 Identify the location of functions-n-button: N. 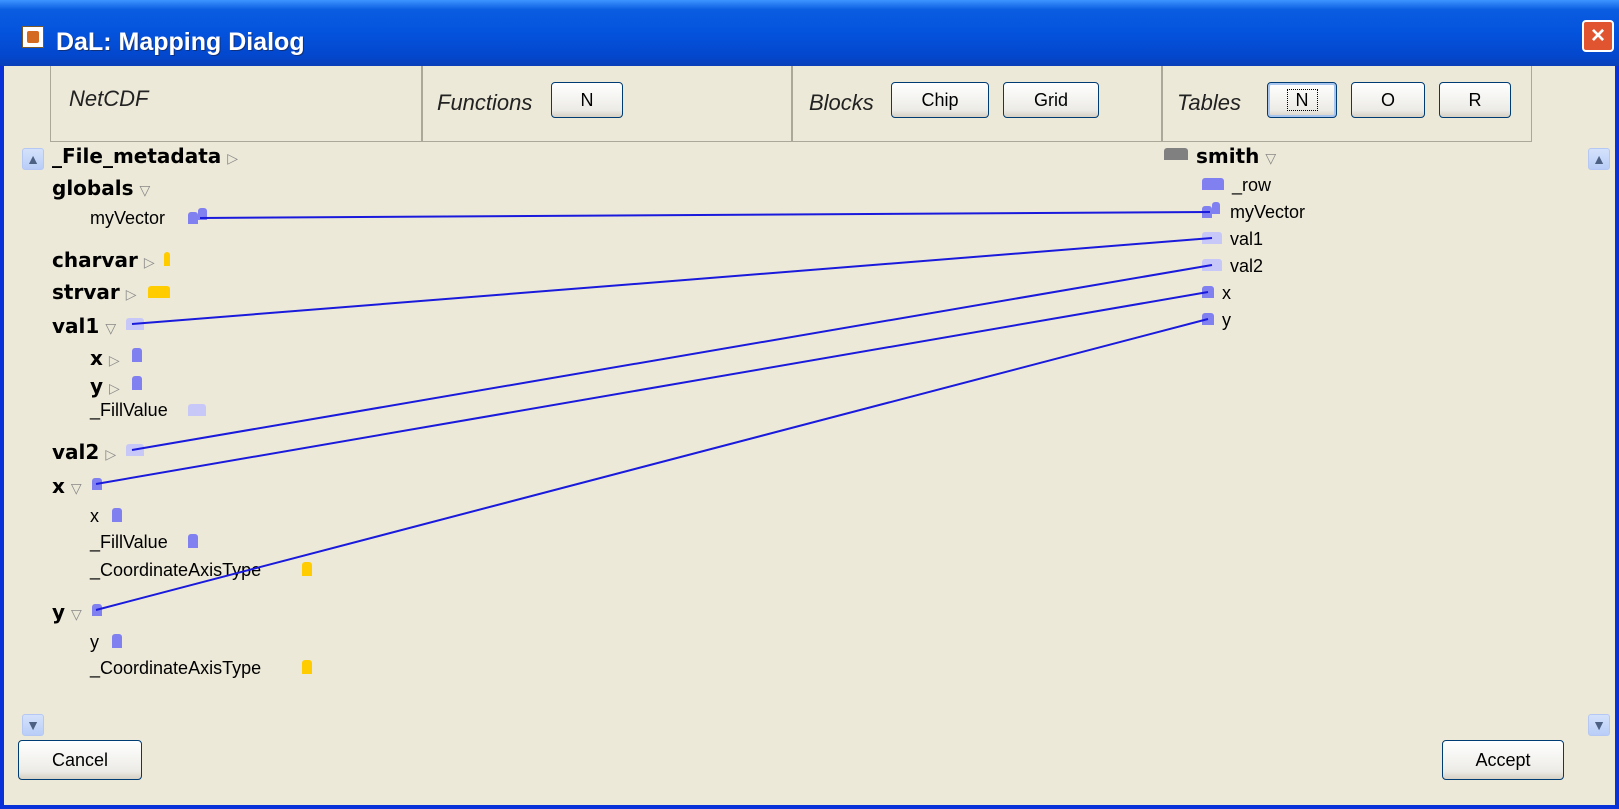
(587, 100).